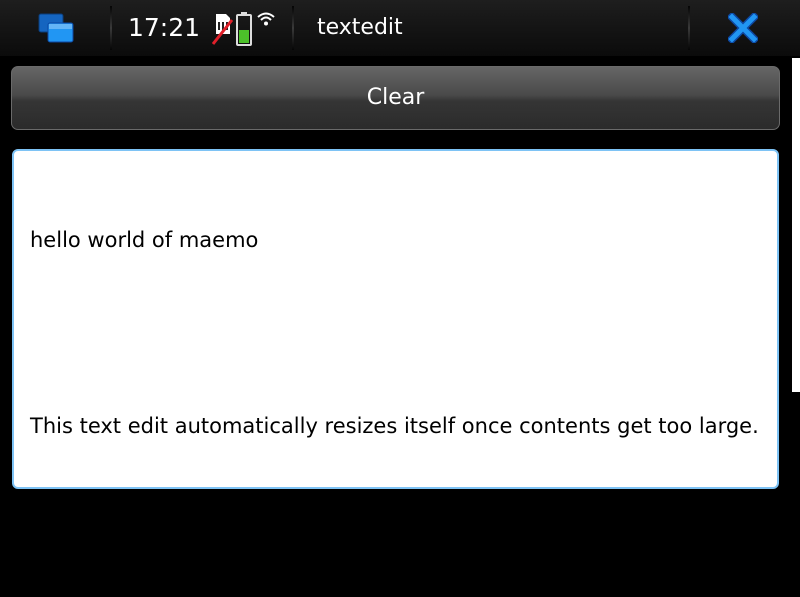 The image size is (800, 597). I want to click on task-switcher-icon, so click(56, 28).